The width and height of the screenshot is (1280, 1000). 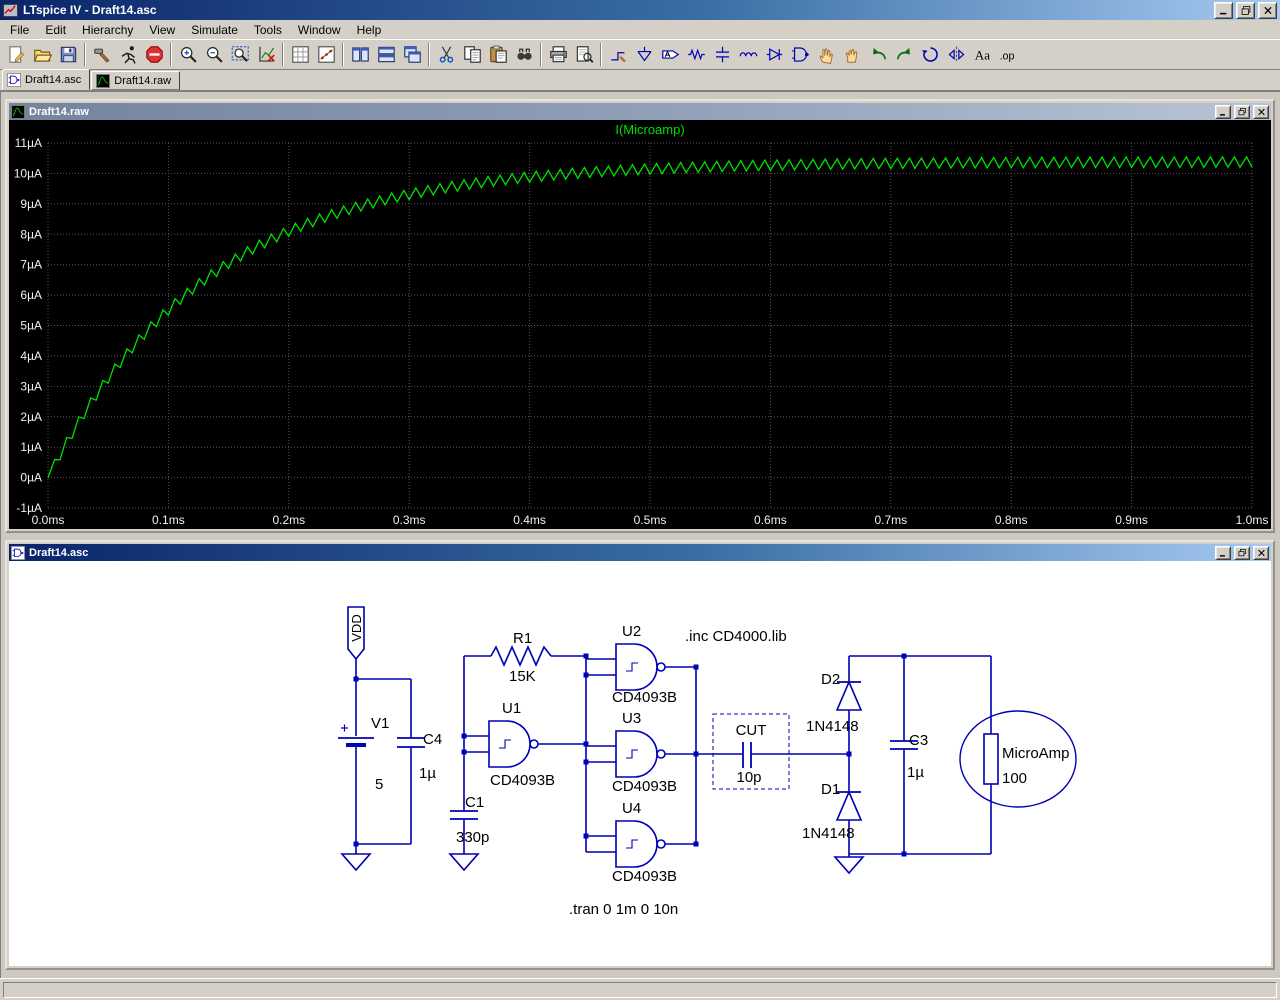 What do you see at coordinates (42, 54) in the screenshot?
I see `open-icon` at bounding box center [42, 54].